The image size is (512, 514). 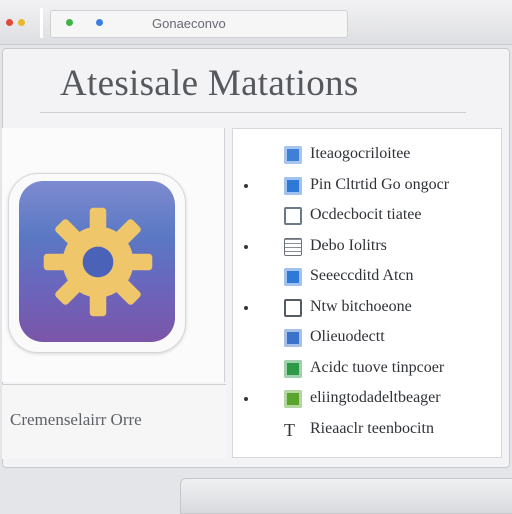 I want to click on list-item: Acidc tuove tinpcoer, so click(x=369, y=370).